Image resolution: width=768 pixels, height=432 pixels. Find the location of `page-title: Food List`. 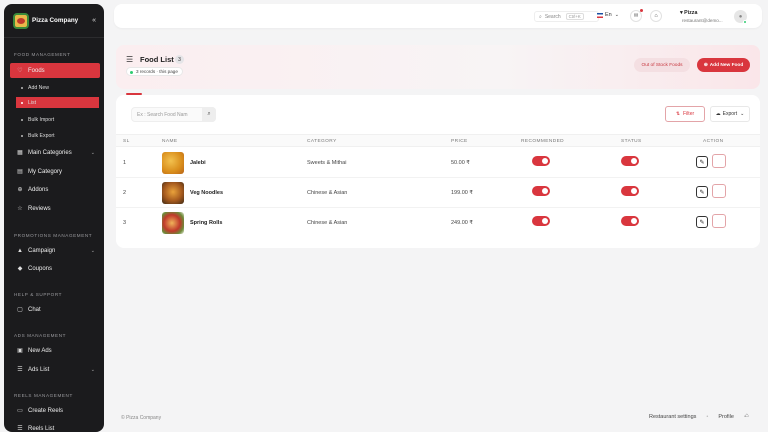

page-title: Food List is located at coordinates (157, 59).